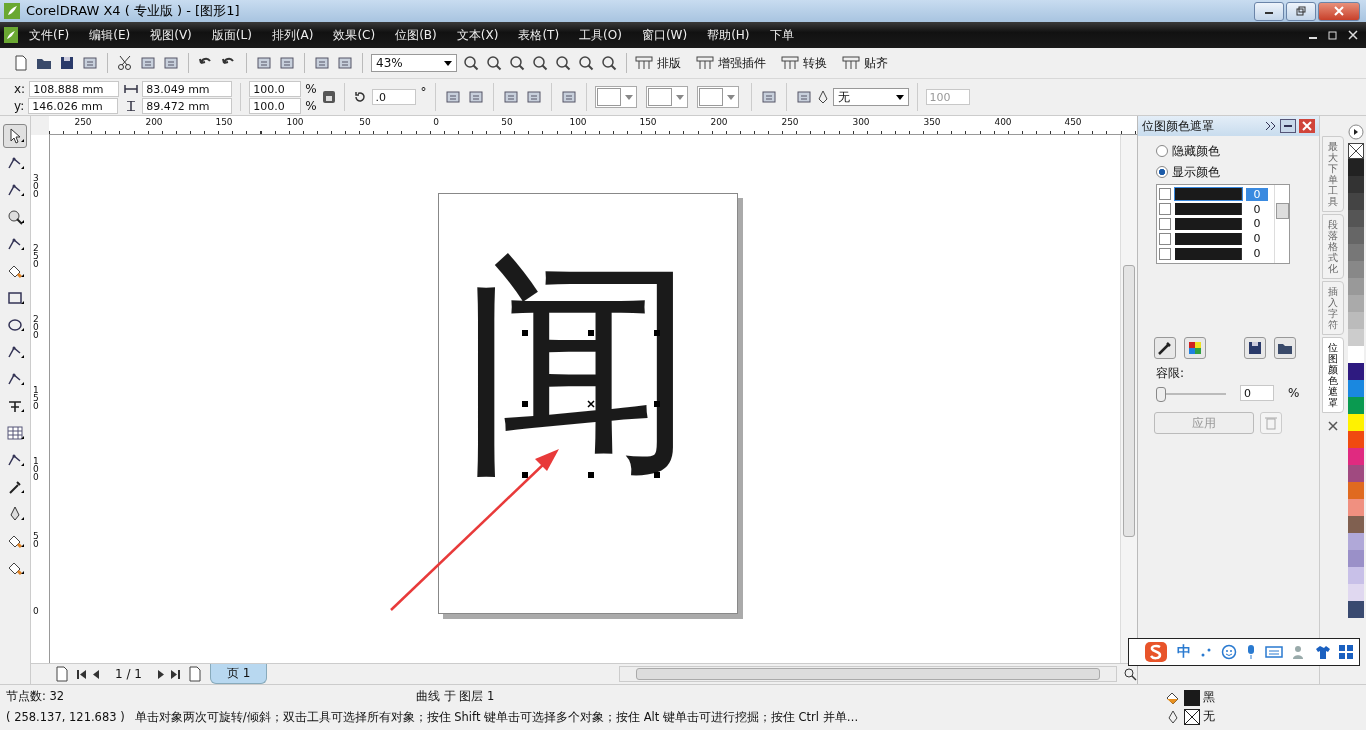  I want to click on docker-tab: 最大下单工具, so click(1333, 174).